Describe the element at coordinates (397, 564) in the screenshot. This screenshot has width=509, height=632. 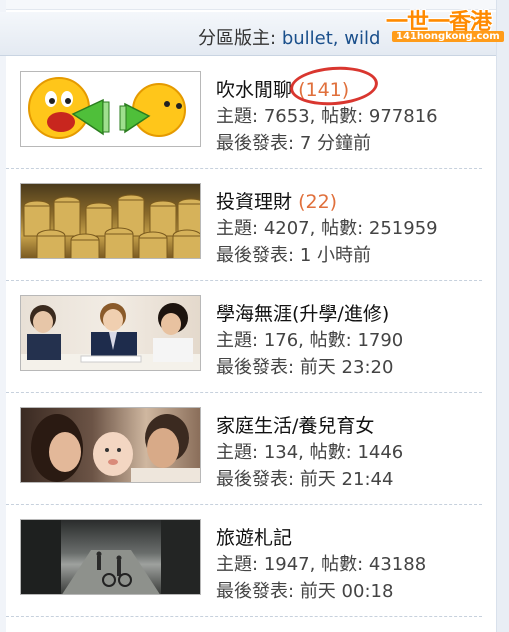
I see `posts-value: 43188` at that location.